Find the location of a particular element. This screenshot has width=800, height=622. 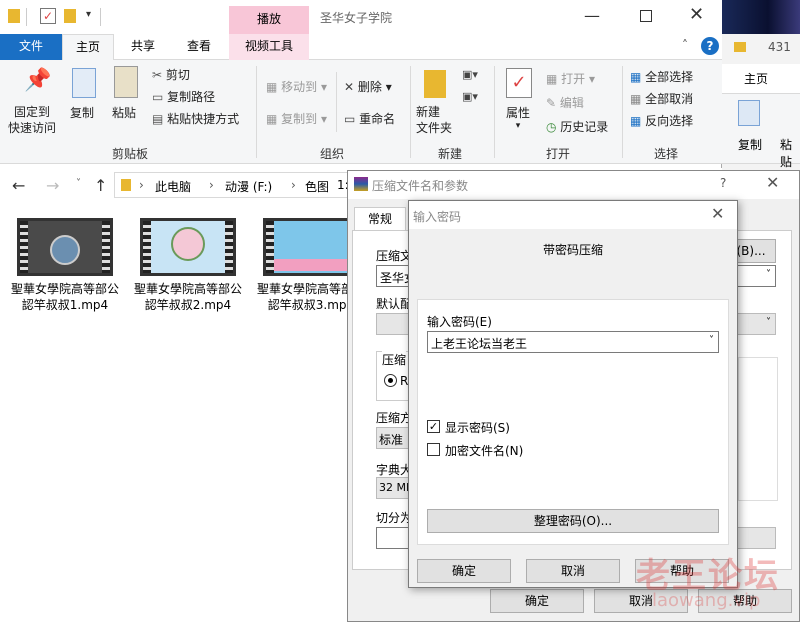

rar-close-button: ✕ is located at coordinates (772, 182).